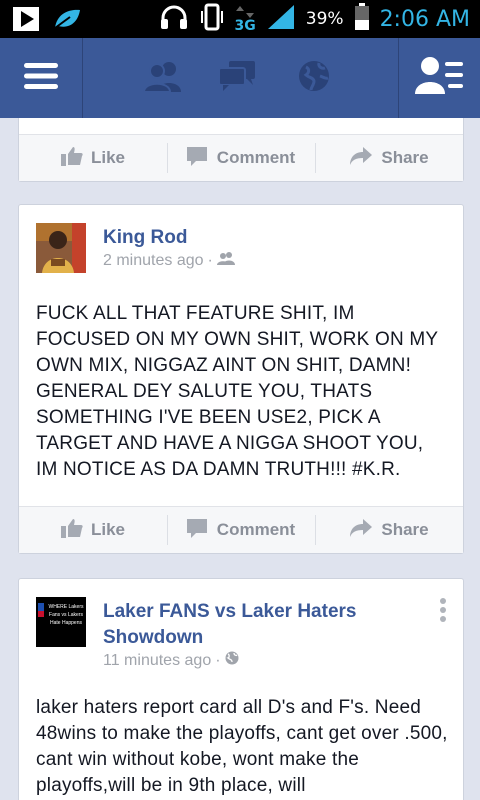 This screenshot has width=480, height=800. I want to click on menu-button, so click(41, 78).